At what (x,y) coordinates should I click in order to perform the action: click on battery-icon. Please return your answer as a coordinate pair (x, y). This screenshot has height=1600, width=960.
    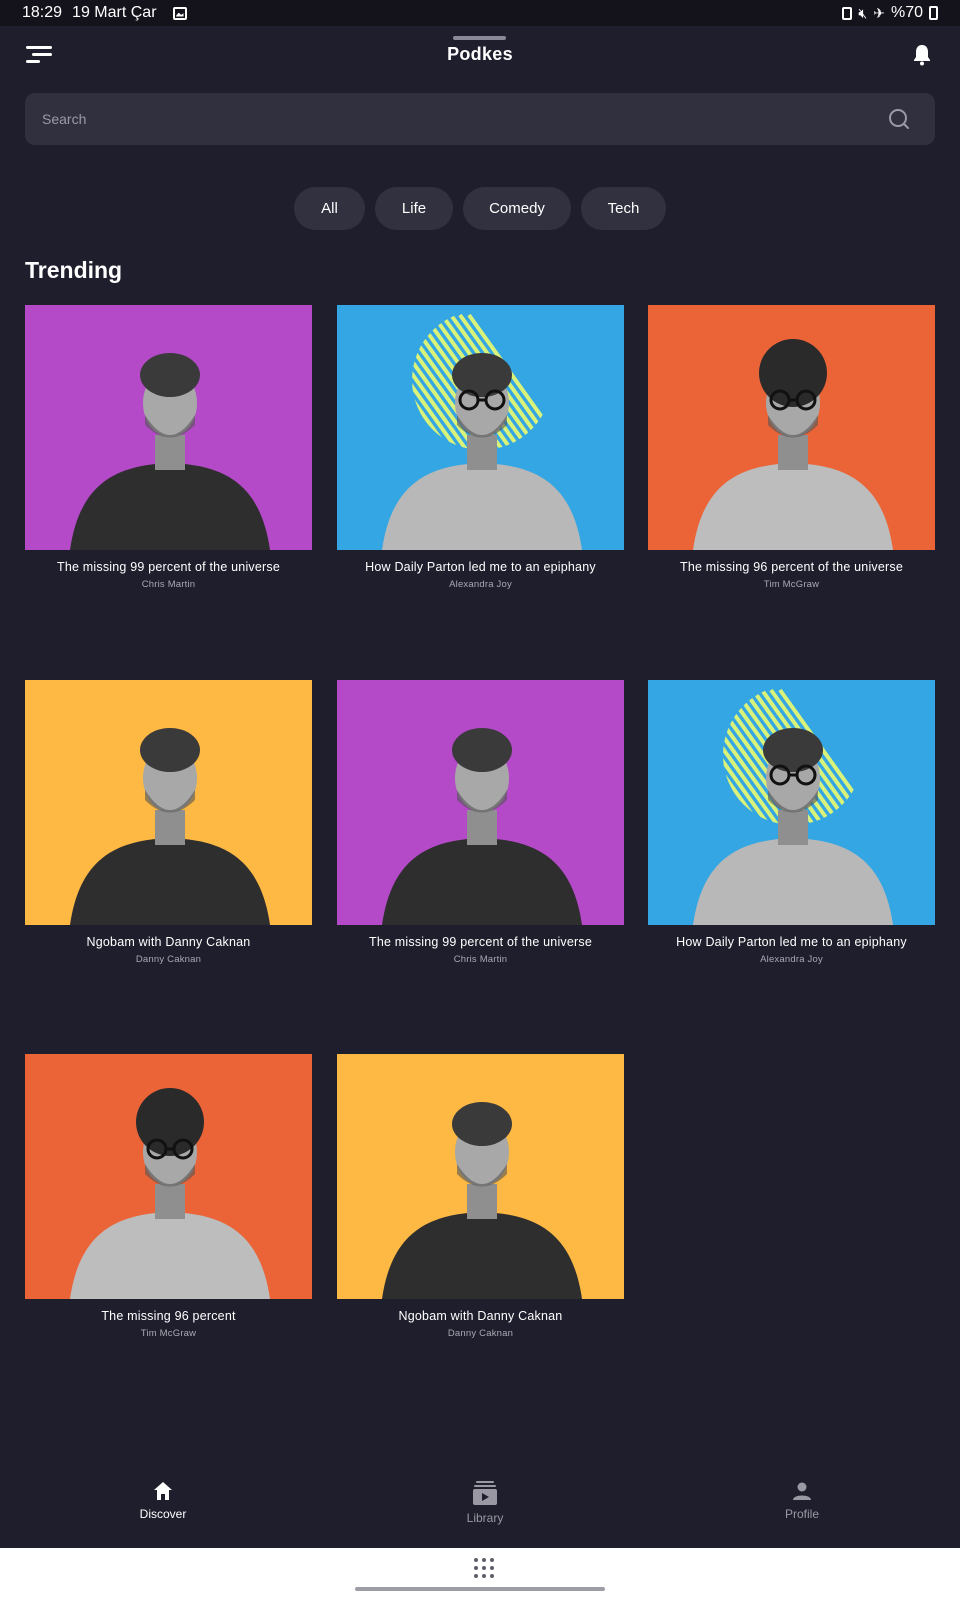
    Looking at the image, I should click on (933, 13).